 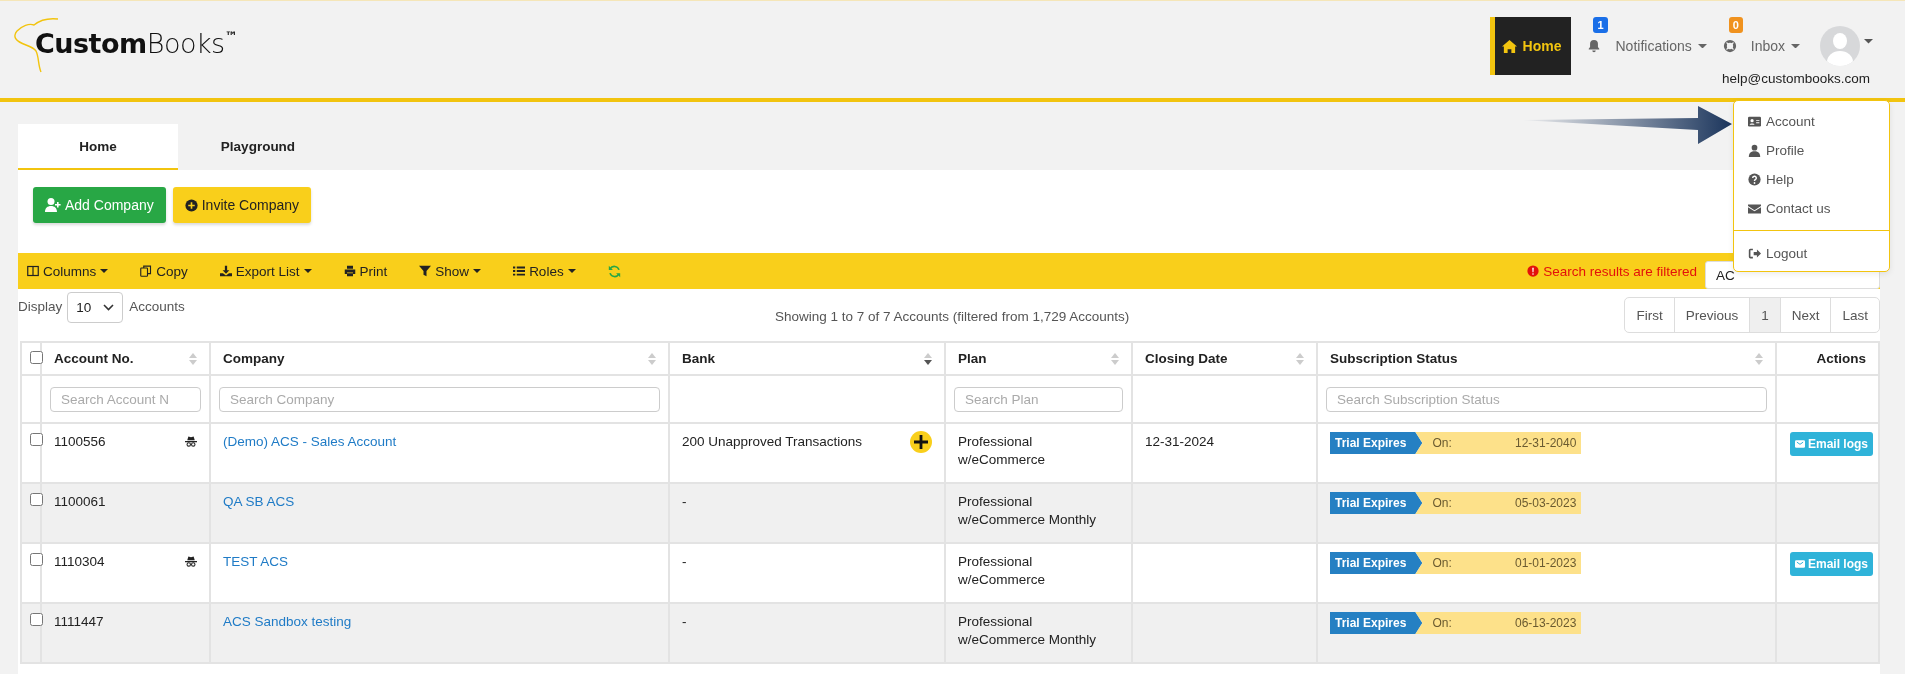 What do you see at coordinates (68, 271) in the screenshot?
I see `toolbar-button: Columns` at bounding box center [68, 271].